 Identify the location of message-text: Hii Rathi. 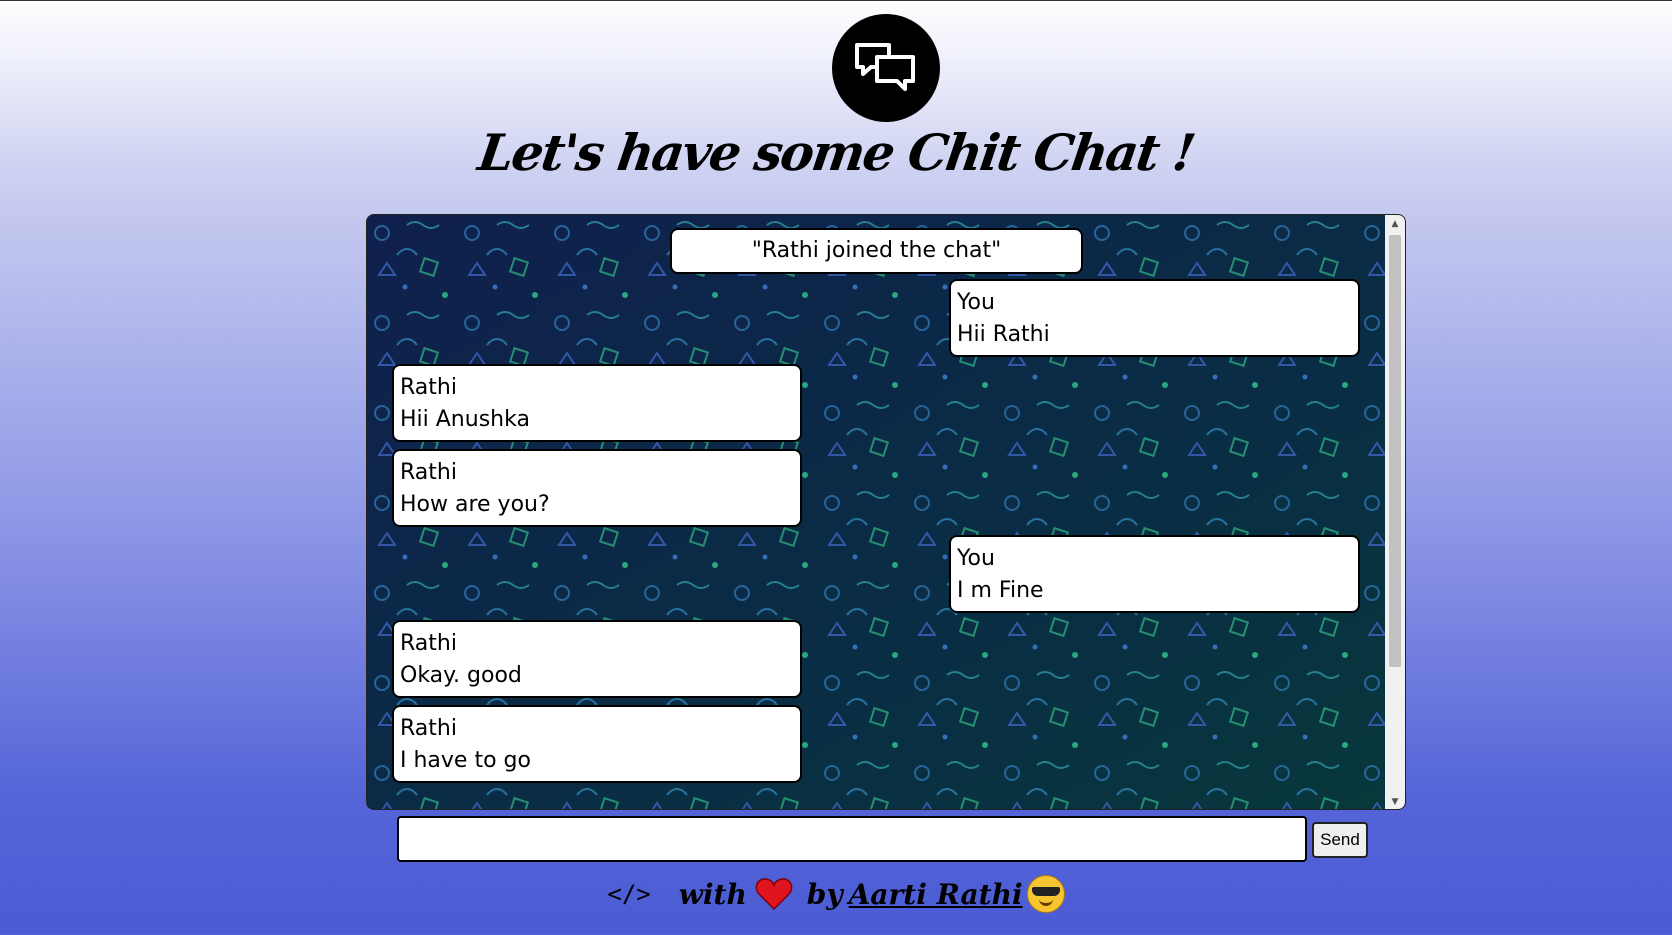
(1003, 334).